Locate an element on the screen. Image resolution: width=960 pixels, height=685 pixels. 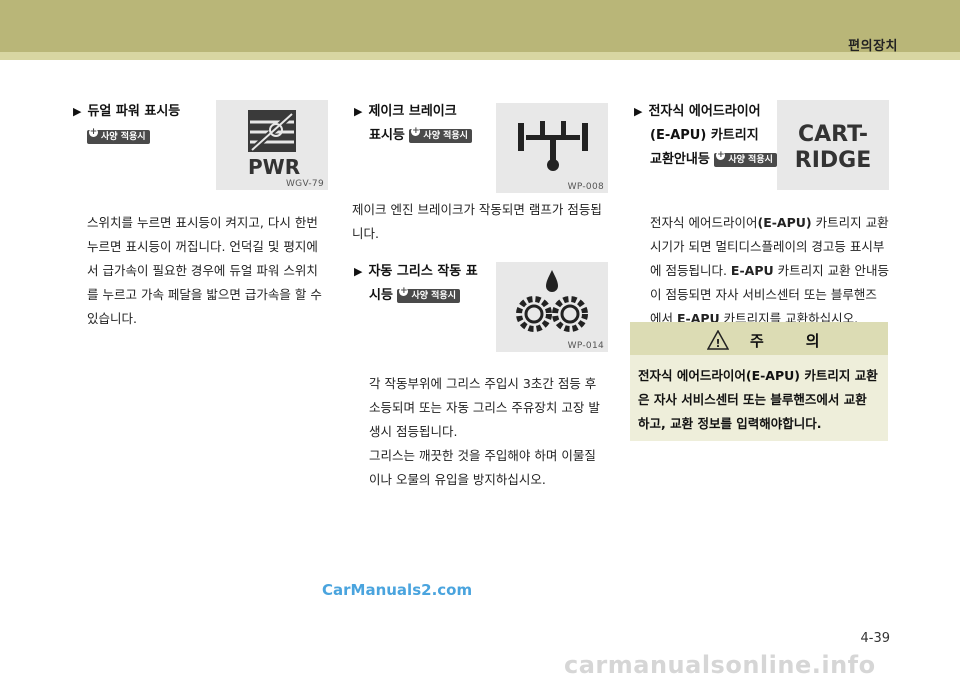
watermark: CarManuals2.com is located at coordinates (397, 590).